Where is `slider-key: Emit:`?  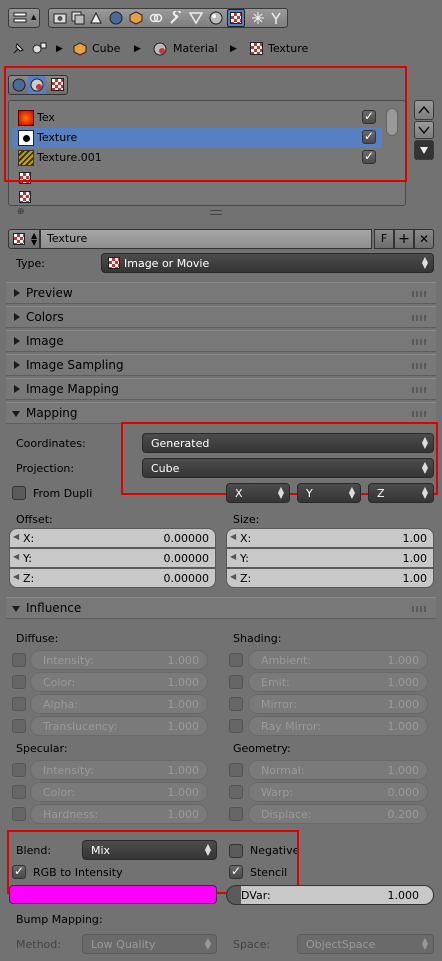
slider-key: Emit: is located at coordinates (275, 682).